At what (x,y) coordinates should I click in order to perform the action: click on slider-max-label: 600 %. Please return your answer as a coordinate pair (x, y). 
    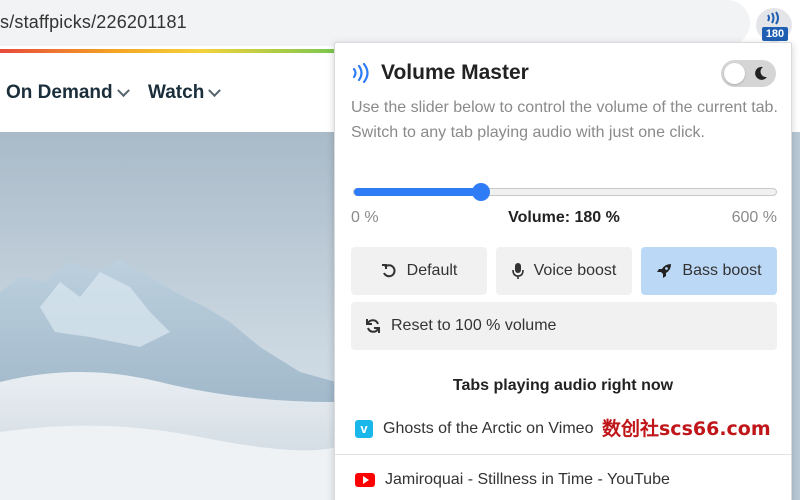
    Looking at the image, I should click on (754, 217).